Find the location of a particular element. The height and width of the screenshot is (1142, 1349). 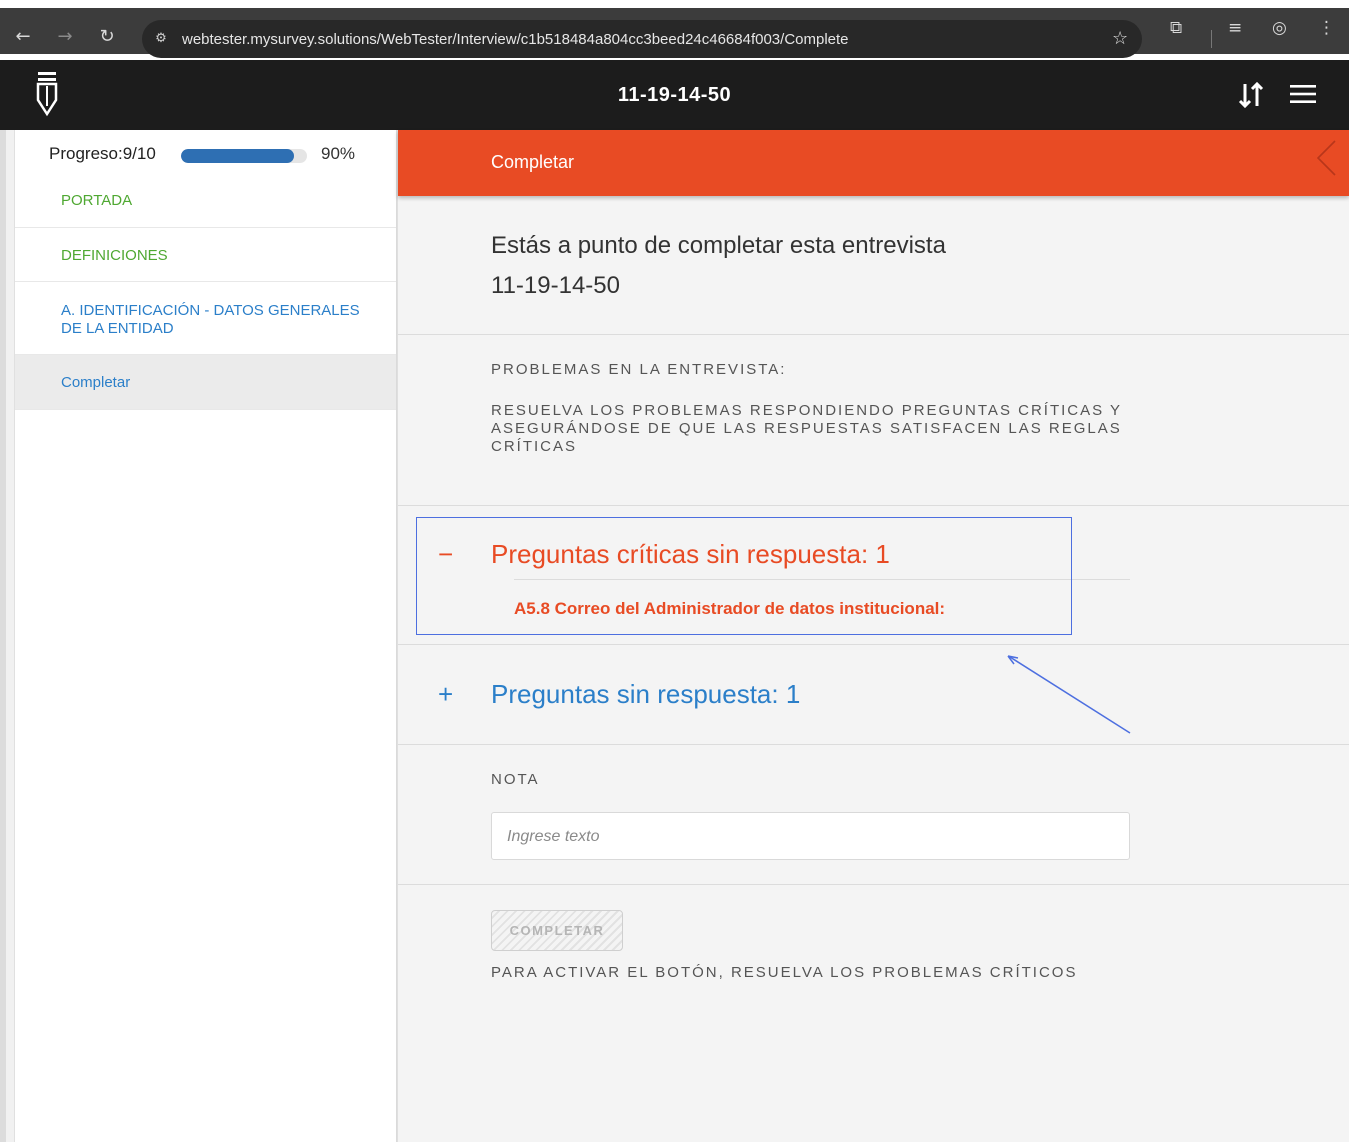

interview-key: 11-19-14-50 is located at coordinates (555, 285).